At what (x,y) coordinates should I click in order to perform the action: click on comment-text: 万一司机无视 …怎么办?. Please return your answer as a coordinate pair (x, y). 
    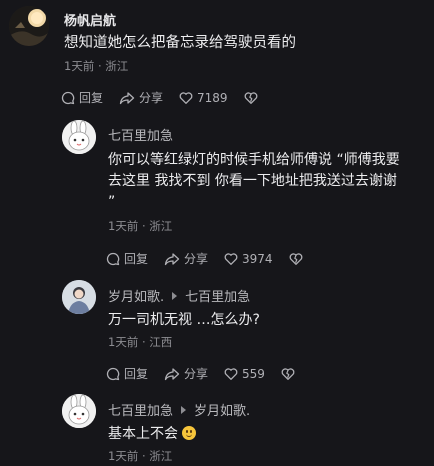
    Looking at the image, I should click on (184, 320).